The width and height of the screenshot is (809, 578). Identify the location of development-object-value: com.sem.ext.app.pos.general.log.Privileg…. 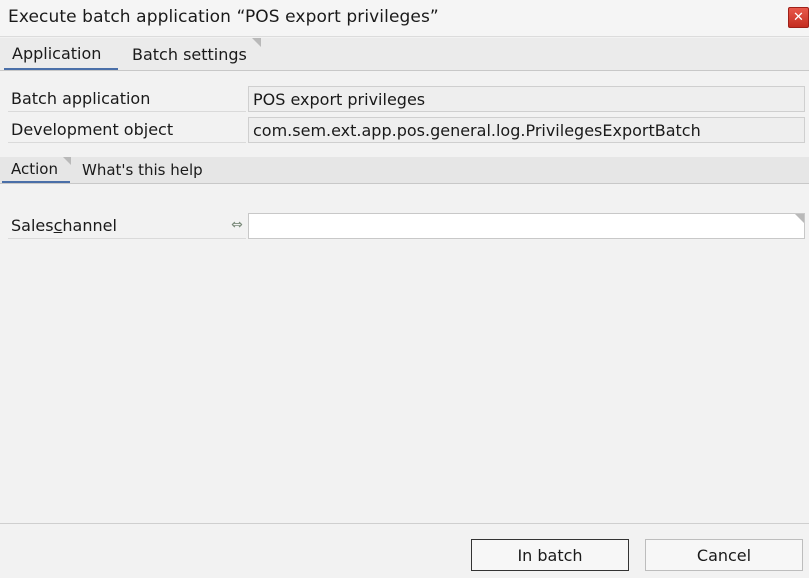
(526, 130).